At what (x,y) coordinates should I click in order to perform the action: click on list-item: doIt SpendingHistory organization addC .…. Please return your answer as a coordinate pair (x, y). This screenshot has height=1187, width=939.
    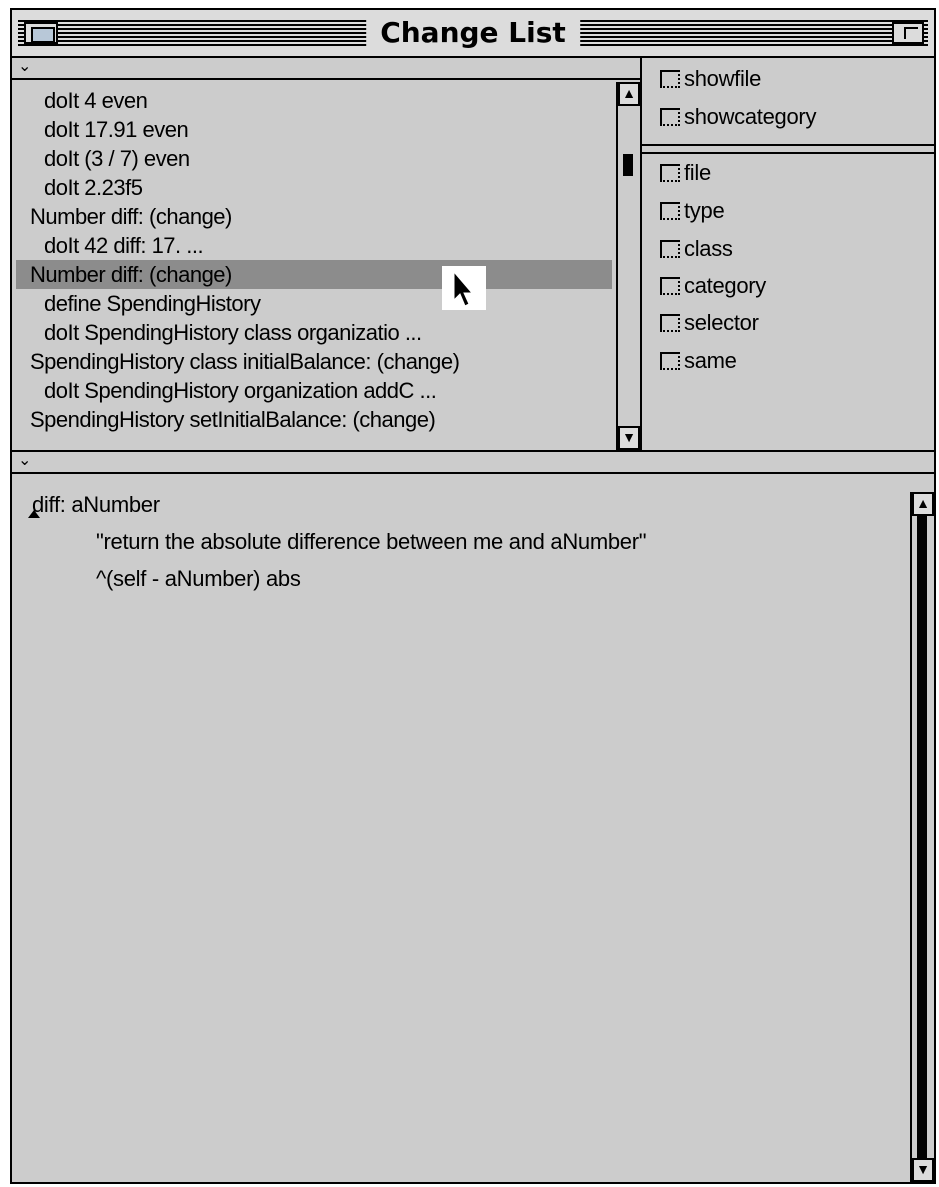
    Looking at the image, I should click on (314, 390).